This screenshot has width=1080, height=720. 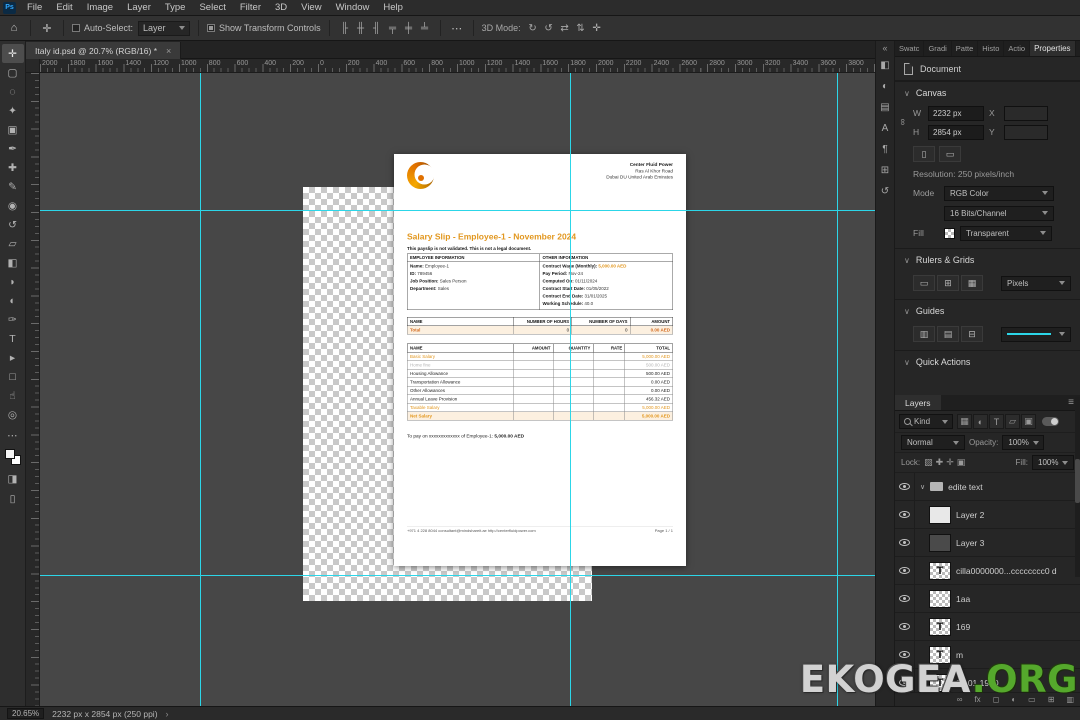 I want to click on crop-tool: ▣, so click(x=13, y=129).